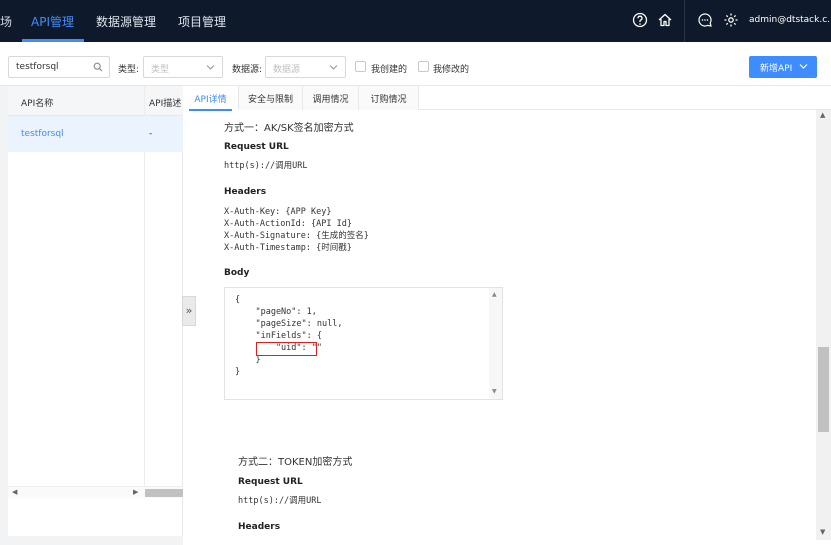 The height and width of the screenshot is (545, 831). What do you see at coordinates (238, 372) in the screenshot?
I see `body-line: }` at bounding box center [238, 372].